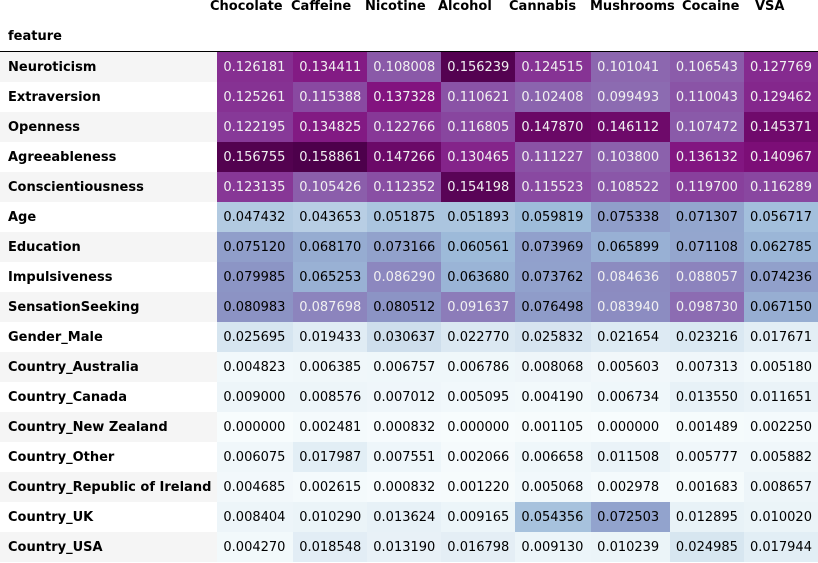  Describe the element at coordinates (630, 337) in the screenshot. I see `heatmap-cell: 0.021654` at that location.